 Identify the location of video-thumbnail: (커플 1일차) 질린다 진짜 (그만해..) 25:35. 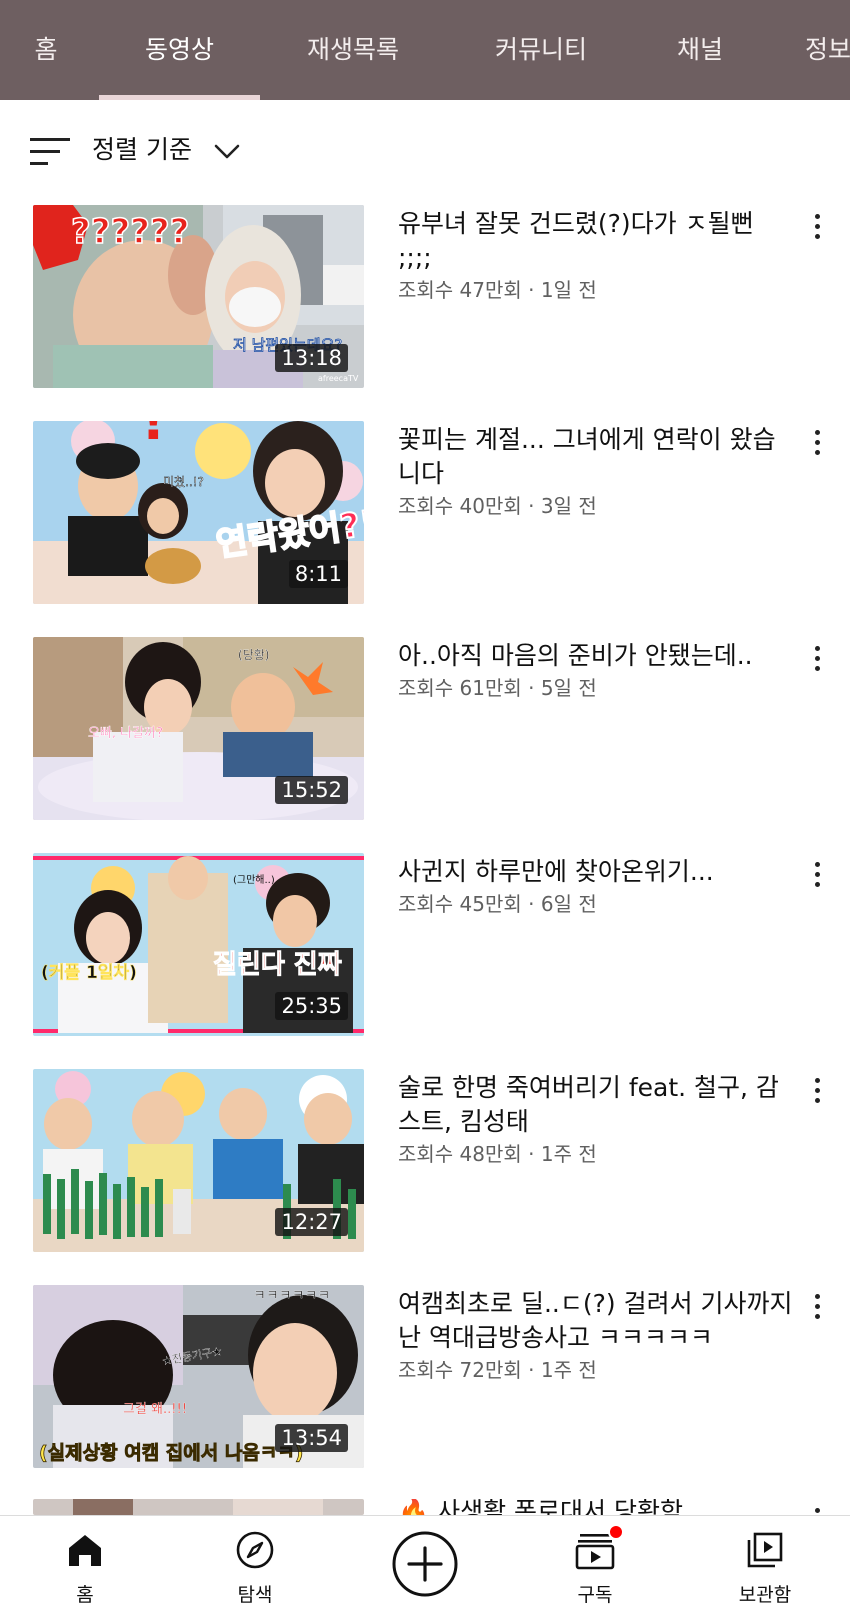
(198, 944).